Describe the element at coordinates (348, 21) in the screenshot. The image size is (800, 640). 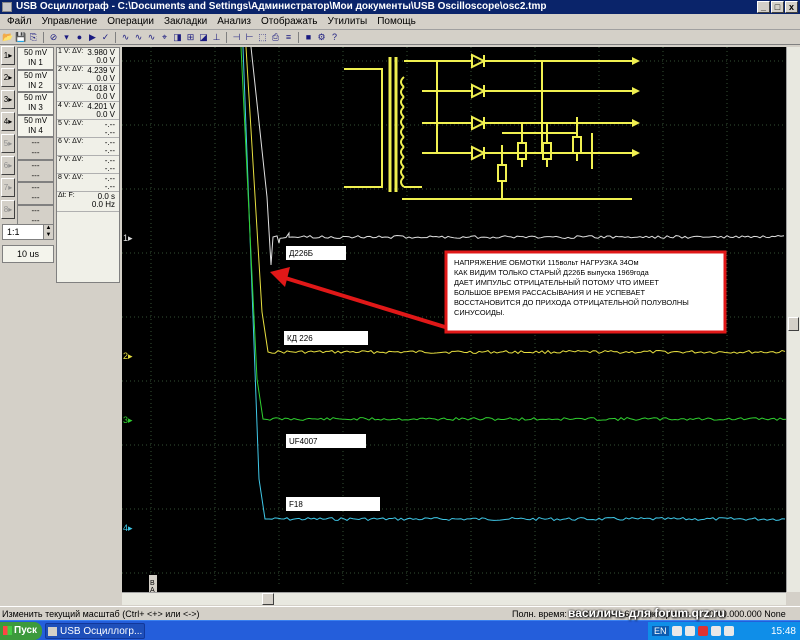
I see `menu-utilities: Утилиты` at that location.